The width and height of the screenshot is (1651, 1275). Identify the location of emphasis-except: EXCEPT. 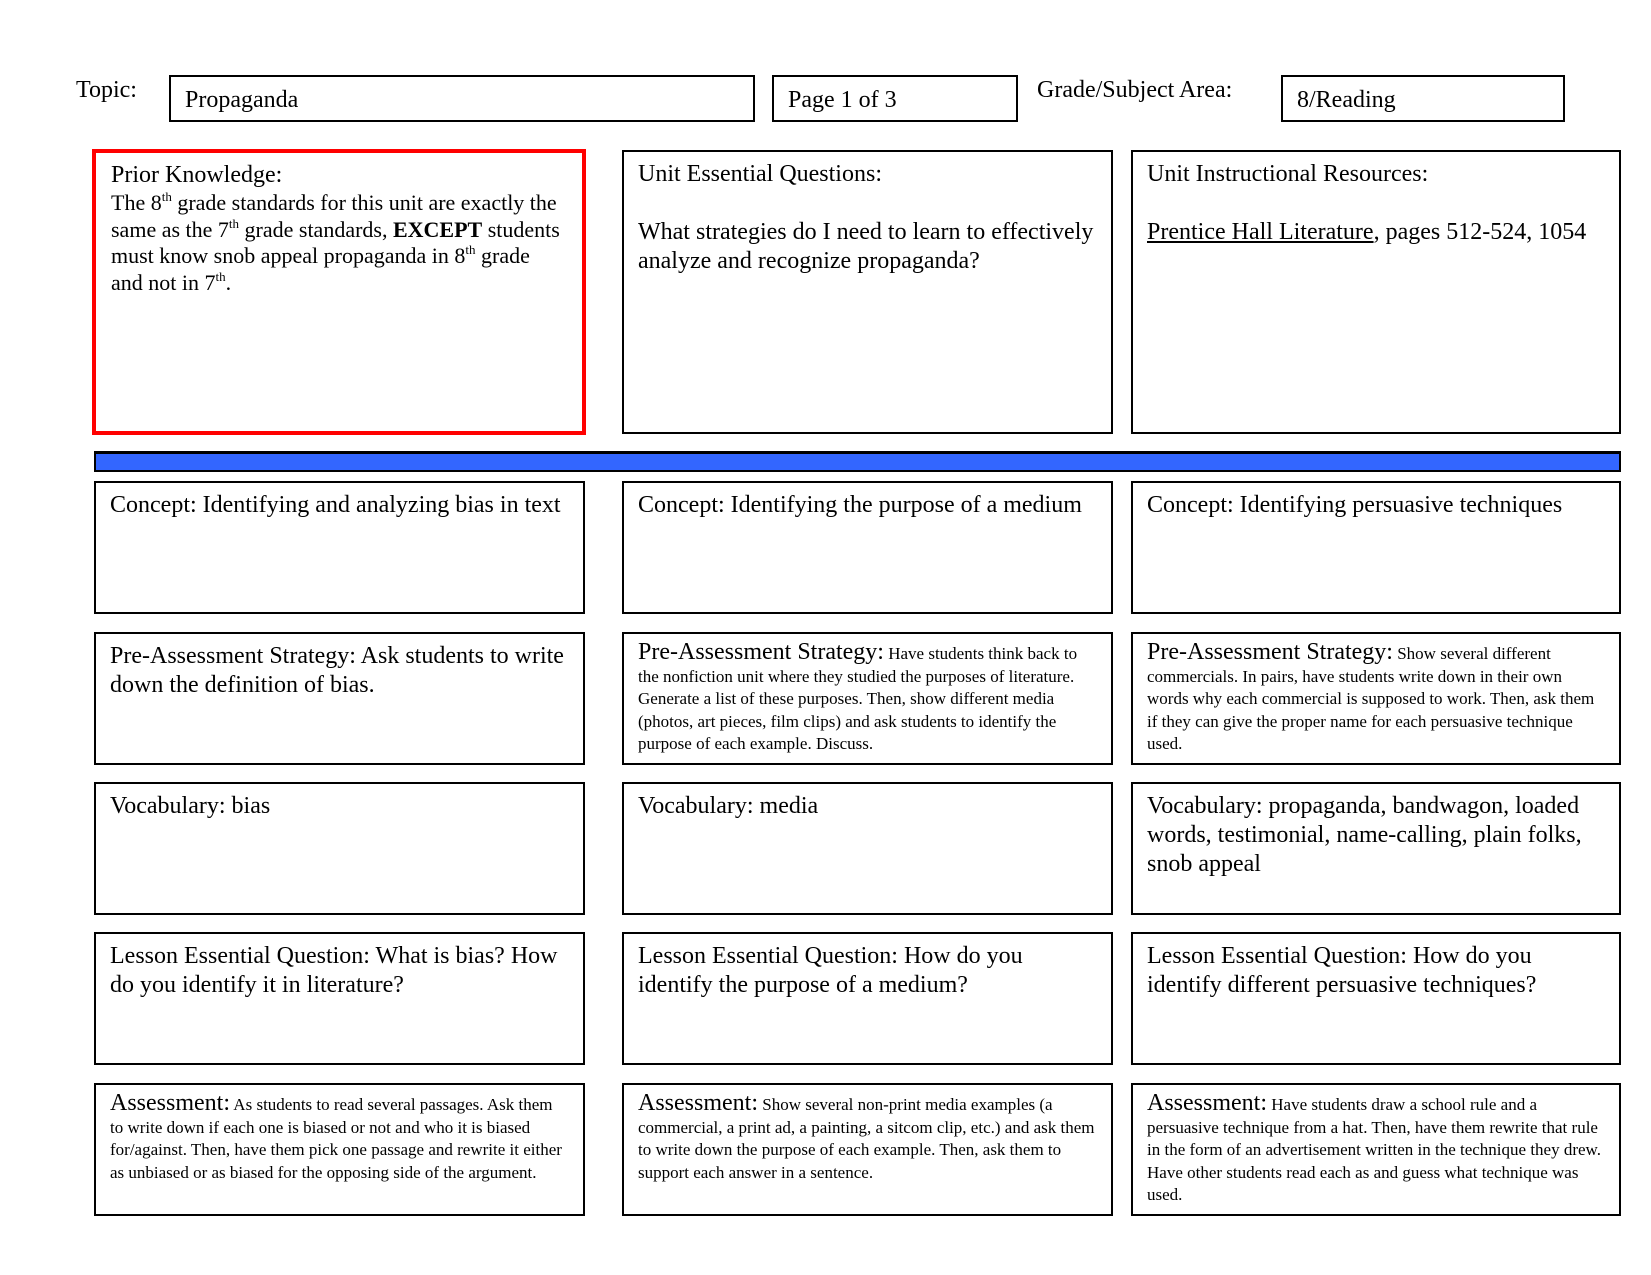
(437, 229).